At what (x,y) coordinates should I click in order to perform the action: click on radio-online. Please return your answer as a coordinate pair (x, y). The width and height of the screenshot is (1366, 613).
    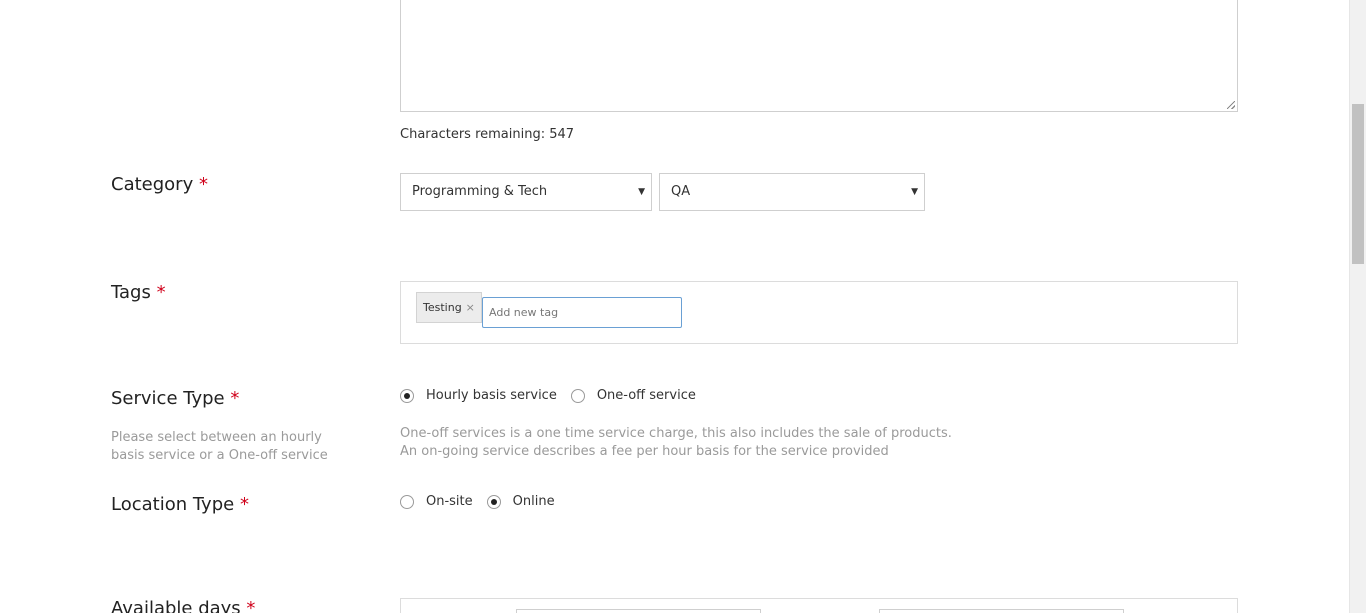
    Looking at the image, I should click on (493, 501).